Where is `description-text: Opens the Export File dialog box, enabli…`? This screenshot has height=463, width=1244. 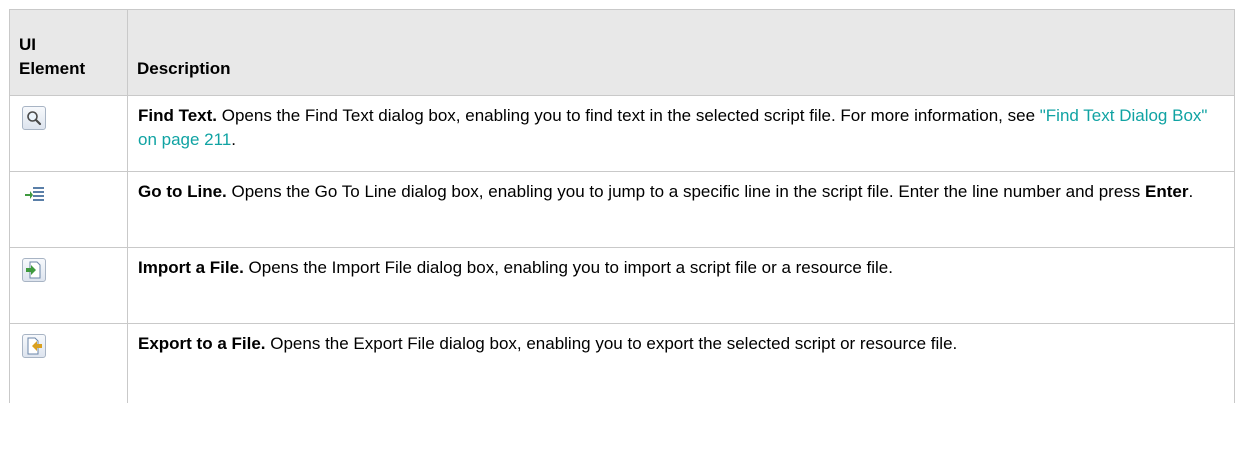
description-text: Opens the Export File dialog box, enabli… is located at coordinates (611, 343).